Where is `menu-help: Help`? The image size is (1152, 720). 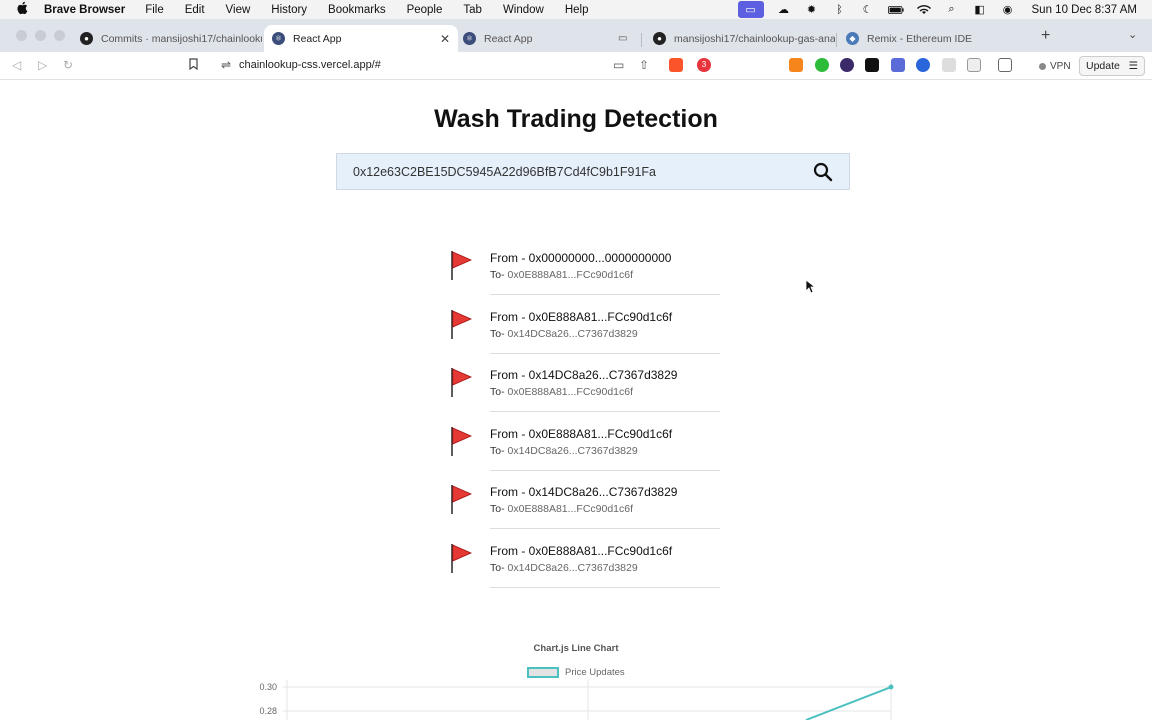
menu-help: Help is located at coordinates (577, 10).